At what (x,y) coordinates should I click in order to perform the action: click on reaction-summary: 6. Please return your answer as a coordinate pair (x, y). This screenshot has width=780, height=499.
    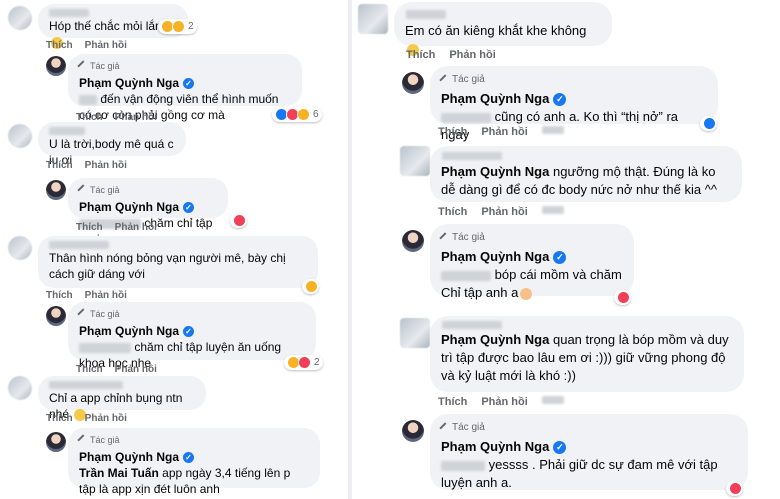
    Looking at the image, I should click on (297, 114).